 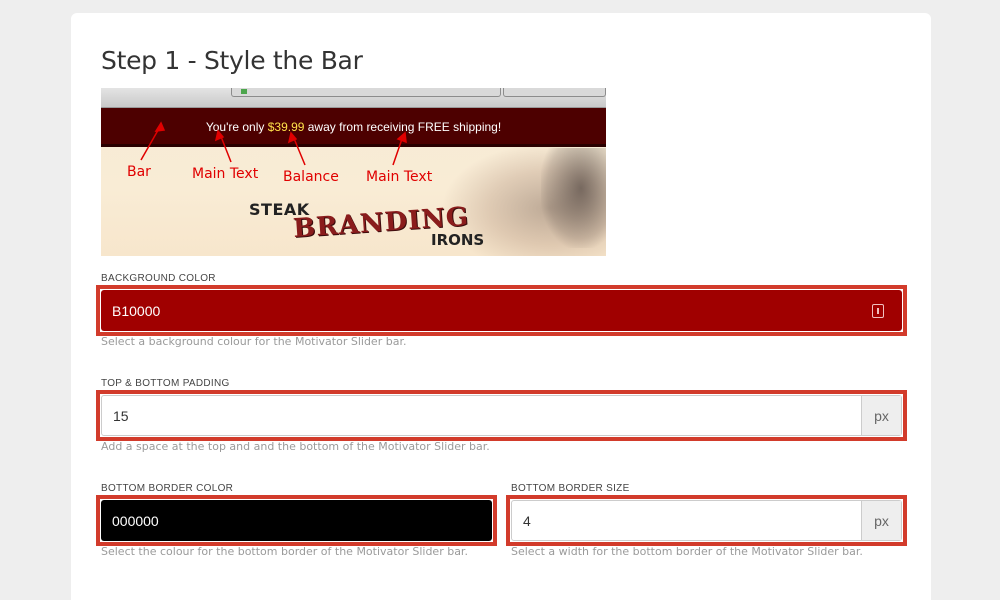 I want to click on border-size-input: 4 px, so click(x=706, y=520).